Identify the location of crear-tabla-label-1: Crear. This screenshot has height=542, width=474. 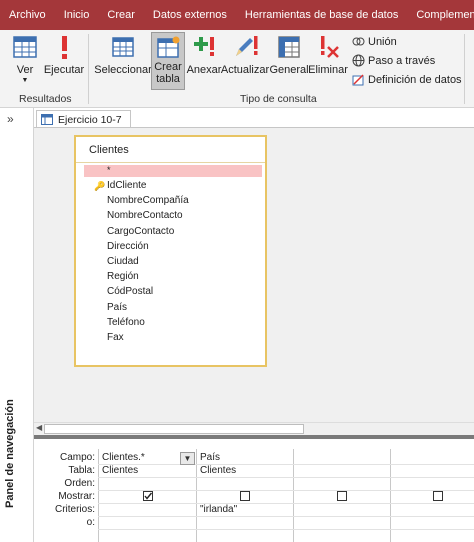
(168, 67).